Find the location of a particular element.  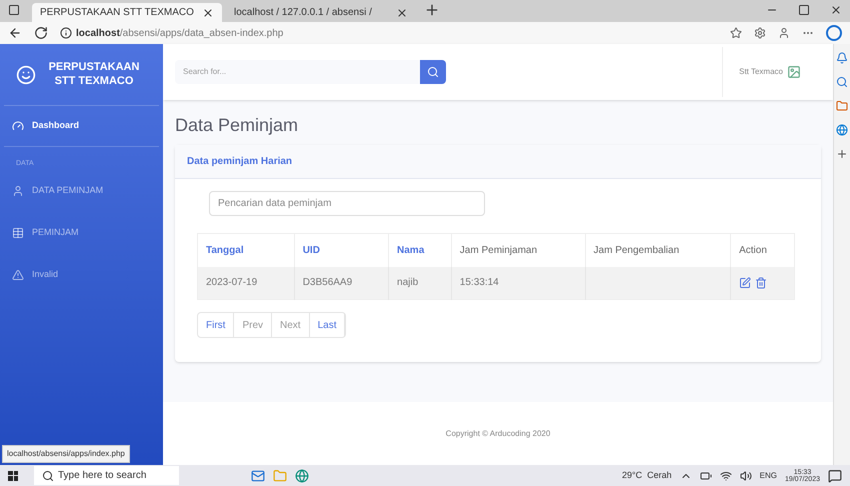

table-cell: najib is located at coordinates (420, 283).